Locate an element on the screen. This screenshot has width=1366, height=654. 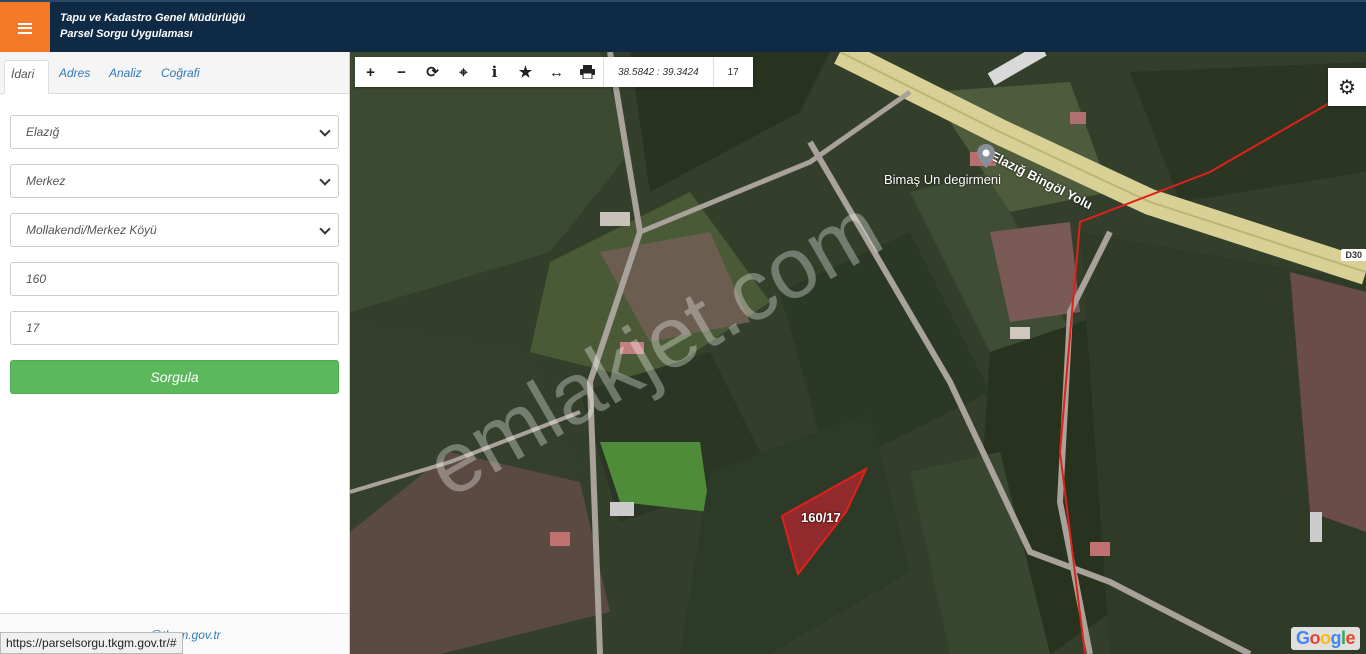
print-button is located at coordinates (587, 72).